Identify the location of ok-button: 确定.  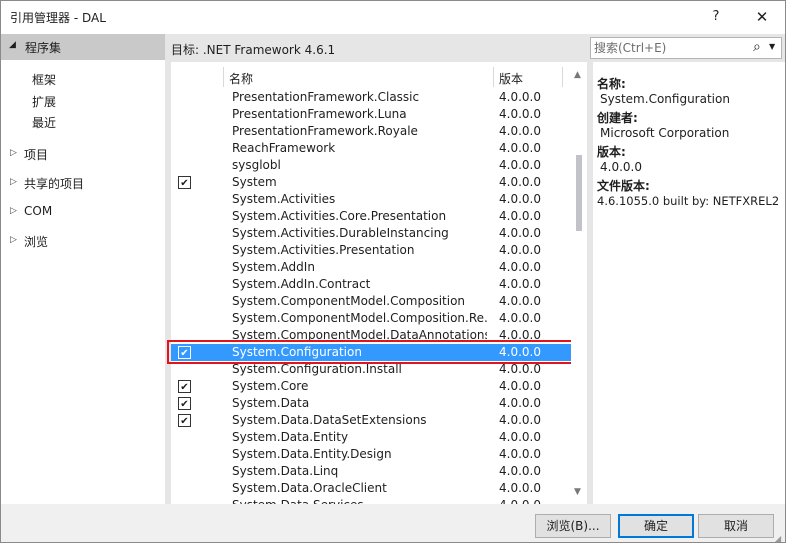
(656, 526).